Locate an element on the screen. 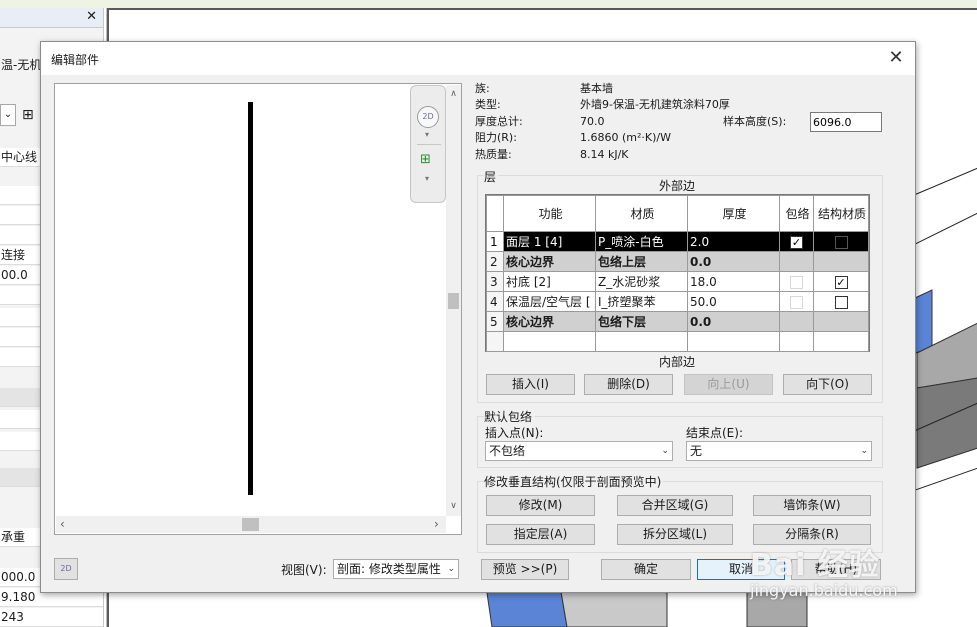 Image resolution: width=977 pixels, height=627 pixels. function-cell: 面层 1 [4] is located at coordinates (549, 241).